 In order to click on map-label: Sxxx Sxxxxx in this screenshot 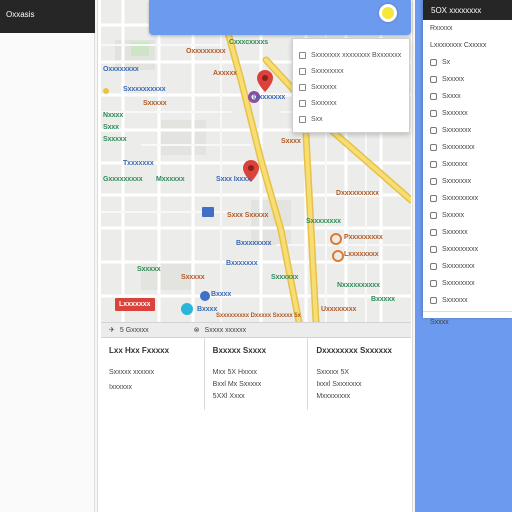, I will do `click(248, 215)`.